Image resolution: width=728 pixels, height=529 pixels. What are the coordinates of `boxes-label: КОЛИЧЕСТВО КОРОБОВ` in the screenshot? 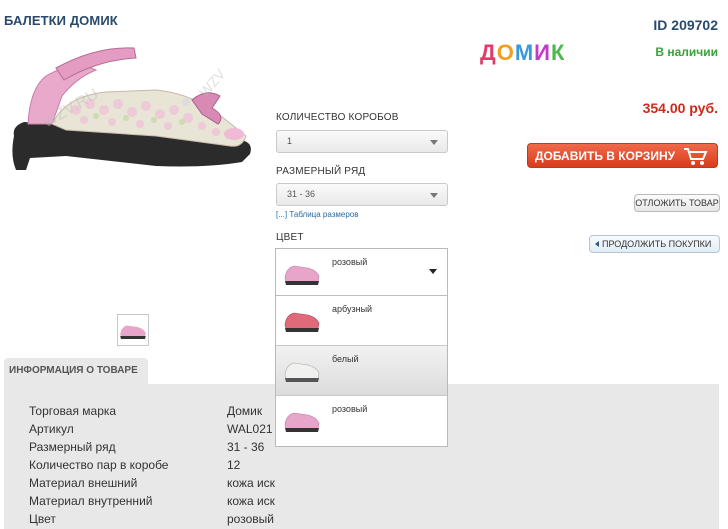 It's located at (337, 117).